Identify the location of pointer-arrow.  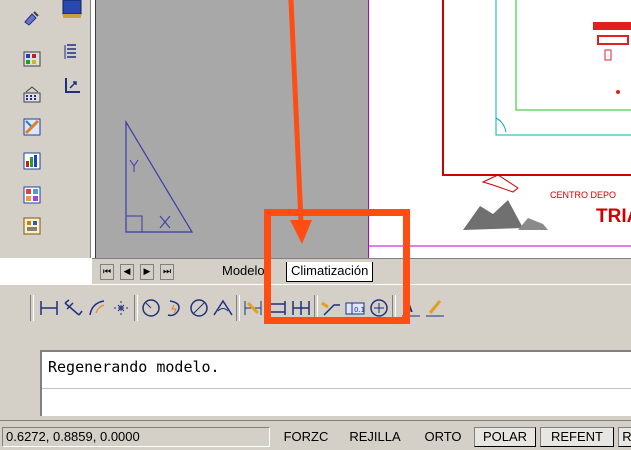
(300, 122).